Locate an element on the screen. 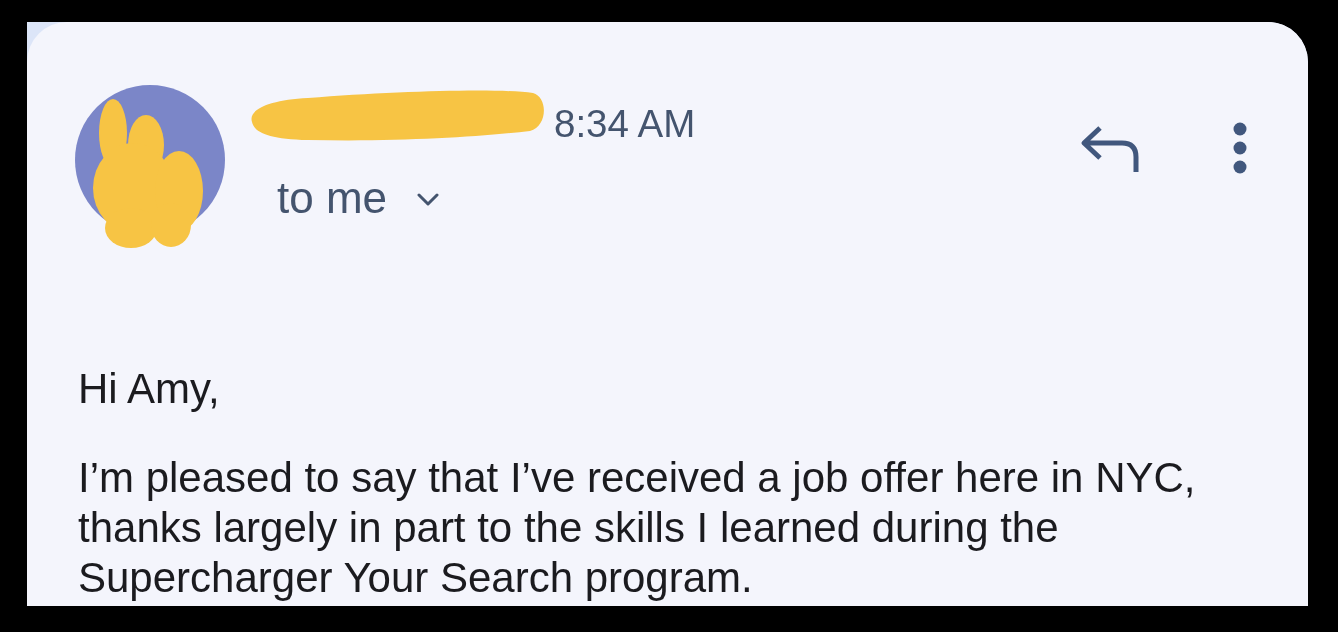 The image size is (1338, 632). reply-icon is located at coordinates (1110, 149).